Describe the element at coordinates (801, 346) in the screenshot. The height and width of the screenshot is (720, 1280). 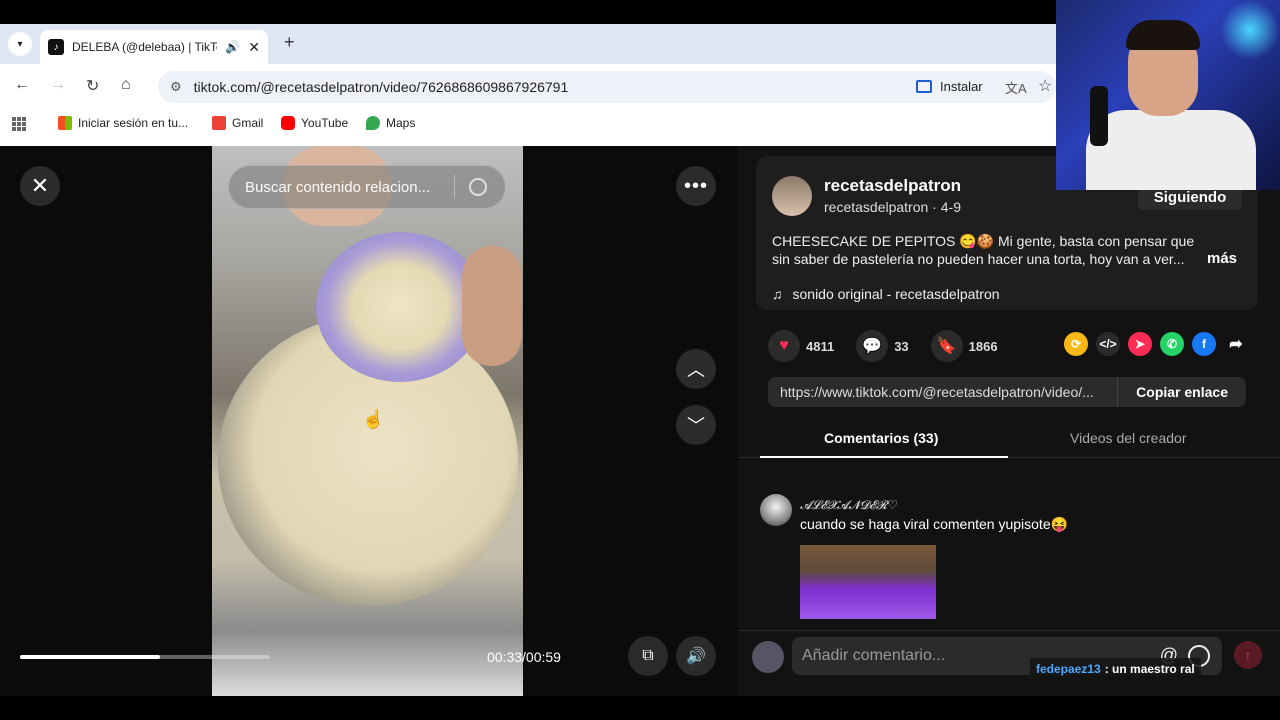
I see `like-button: ♥ 4811` at that location.